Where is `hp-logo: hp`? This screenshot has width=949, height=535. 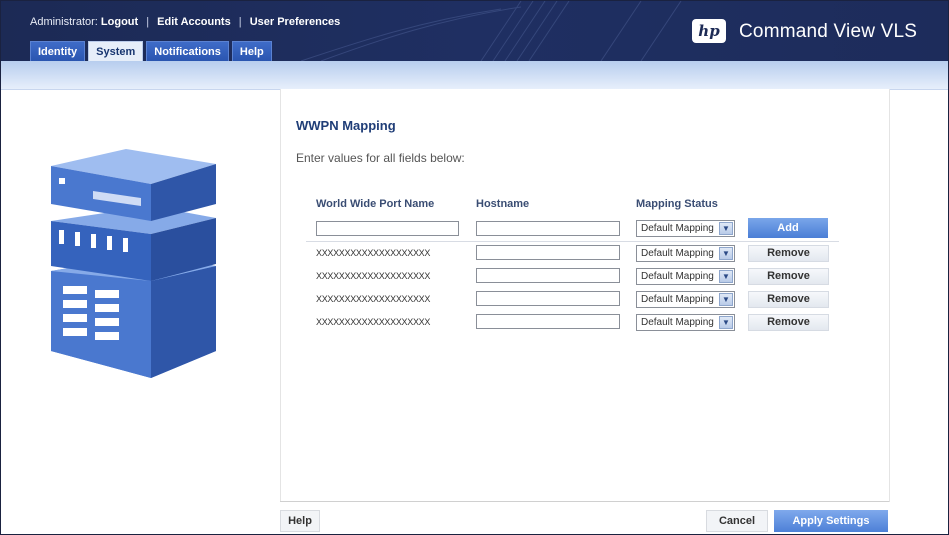 hp-logo: hp is located at coordinates (709, 31).